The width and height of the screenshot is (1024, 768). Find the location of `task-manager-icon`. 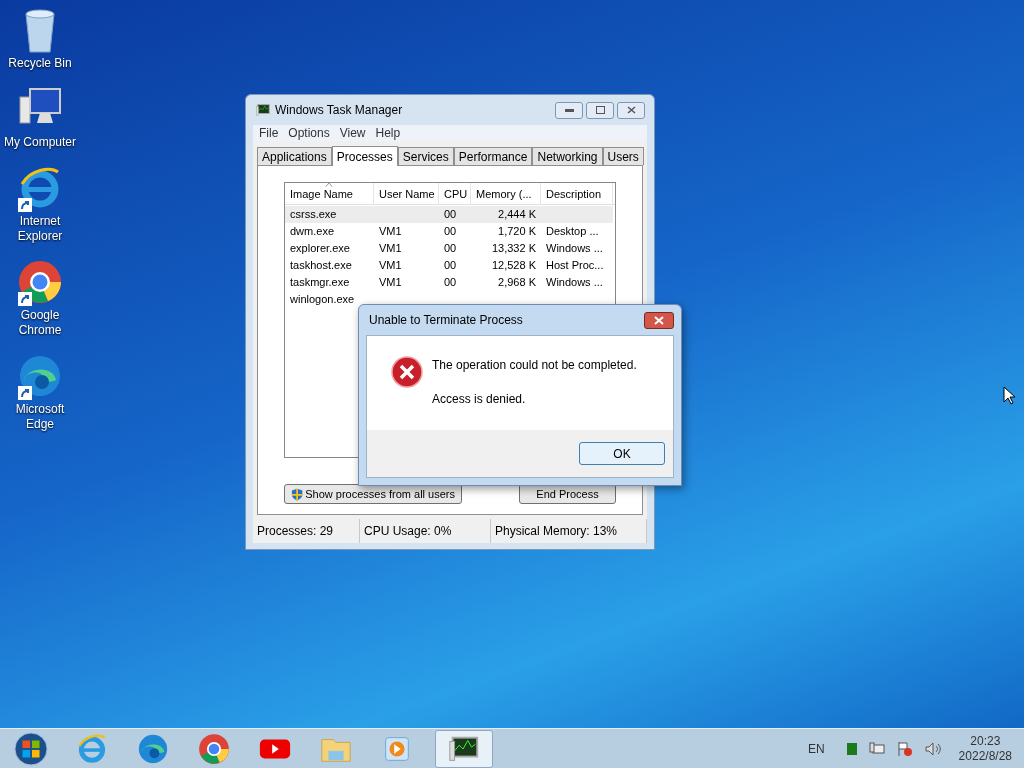

task-manager-icon is located at coordinates (263, 110).